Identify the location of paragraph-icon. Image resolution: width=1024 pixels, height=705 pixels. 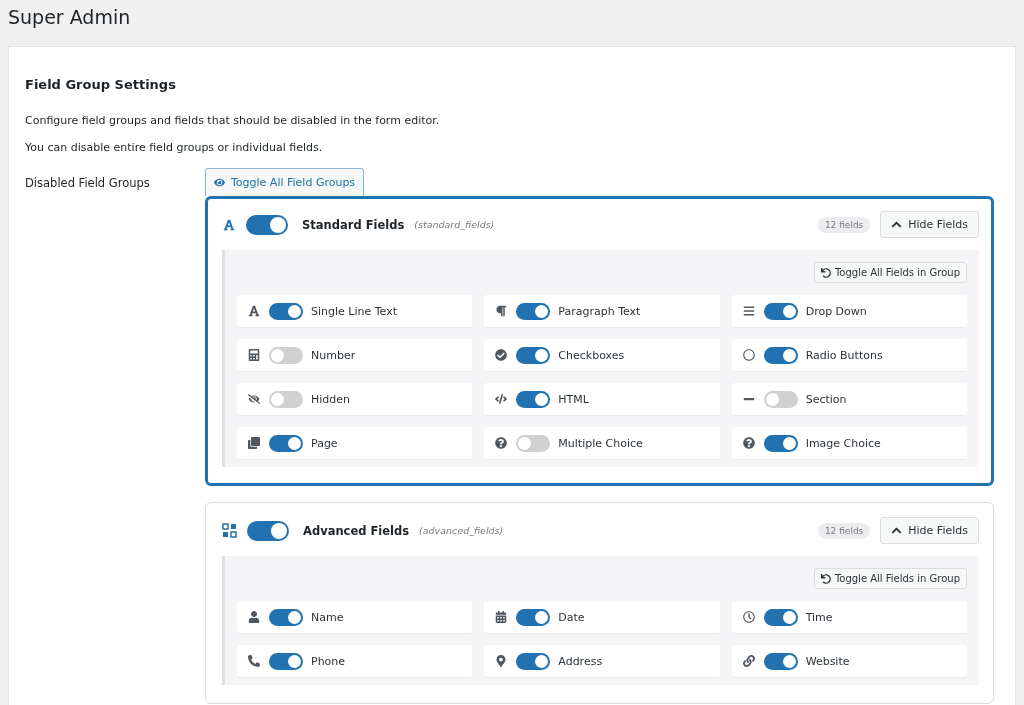
(501, 311).